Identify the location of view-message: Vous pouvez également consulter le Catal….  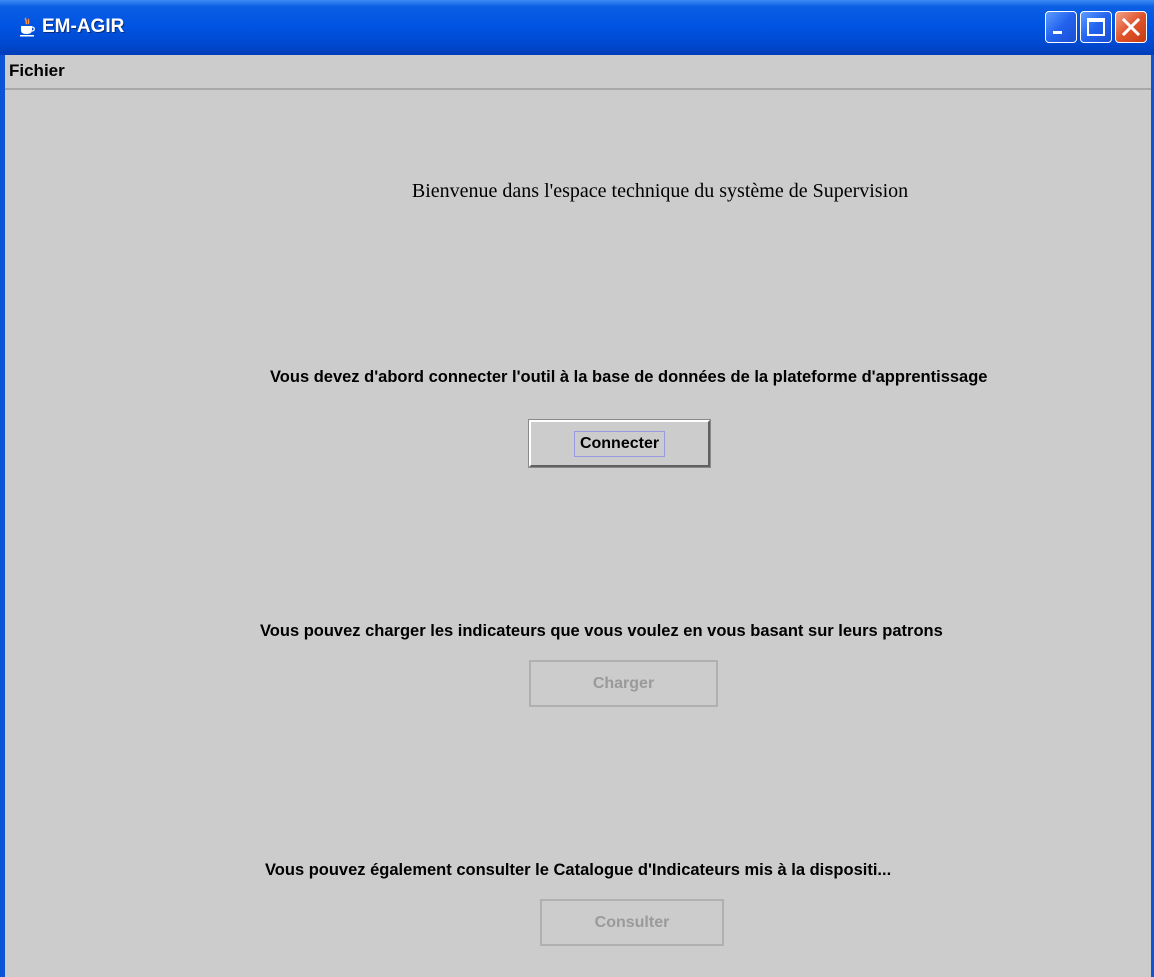
(578, 870).